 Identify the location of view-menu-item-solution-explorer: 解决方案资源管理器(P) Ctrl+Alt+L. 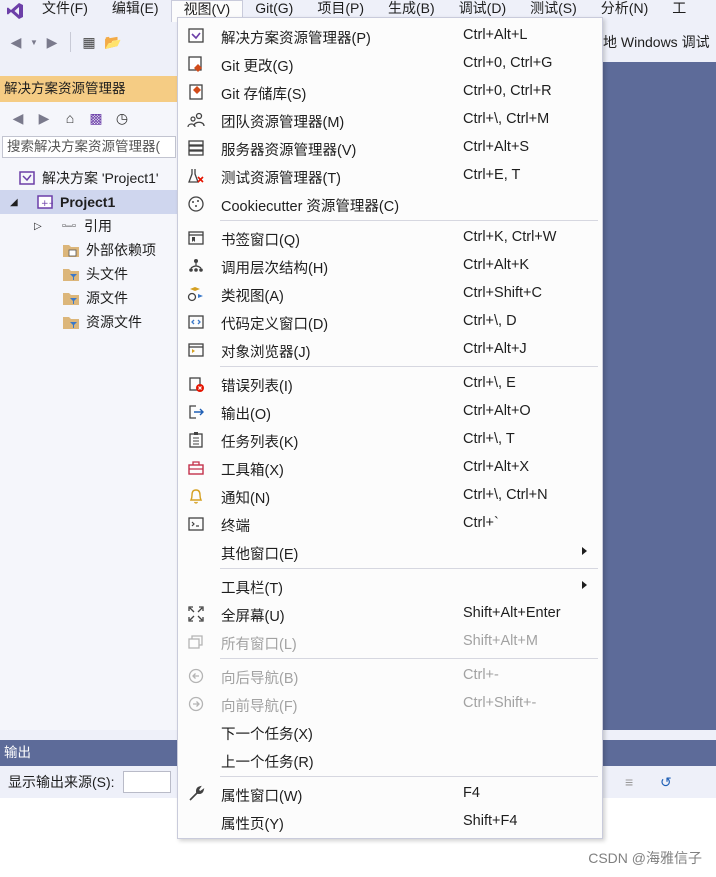
(390, 36).